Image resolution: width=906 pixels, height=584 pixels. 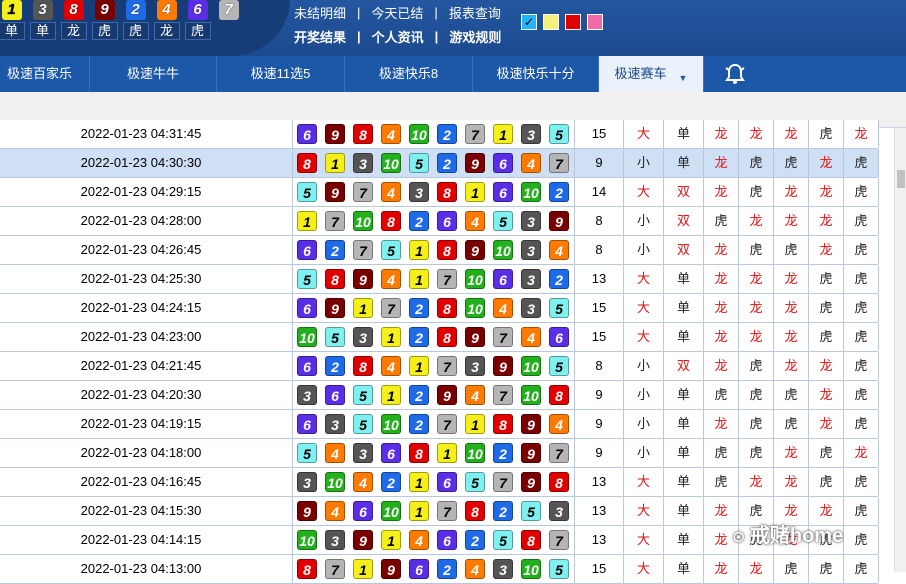 I want to click on tab-game: 极速牛牛, so click(x=153, y=74).